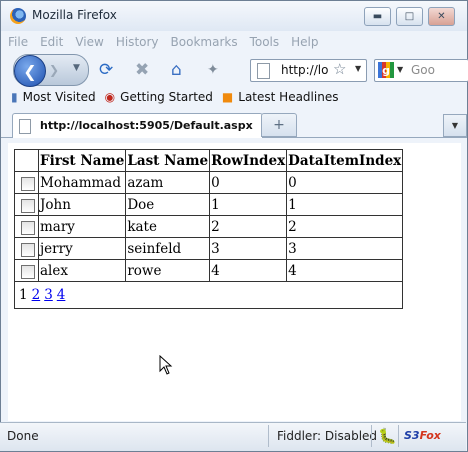 This screenshot has height=452, width=468. I want to click on cell-last-name: rowe, so click(168, 270).